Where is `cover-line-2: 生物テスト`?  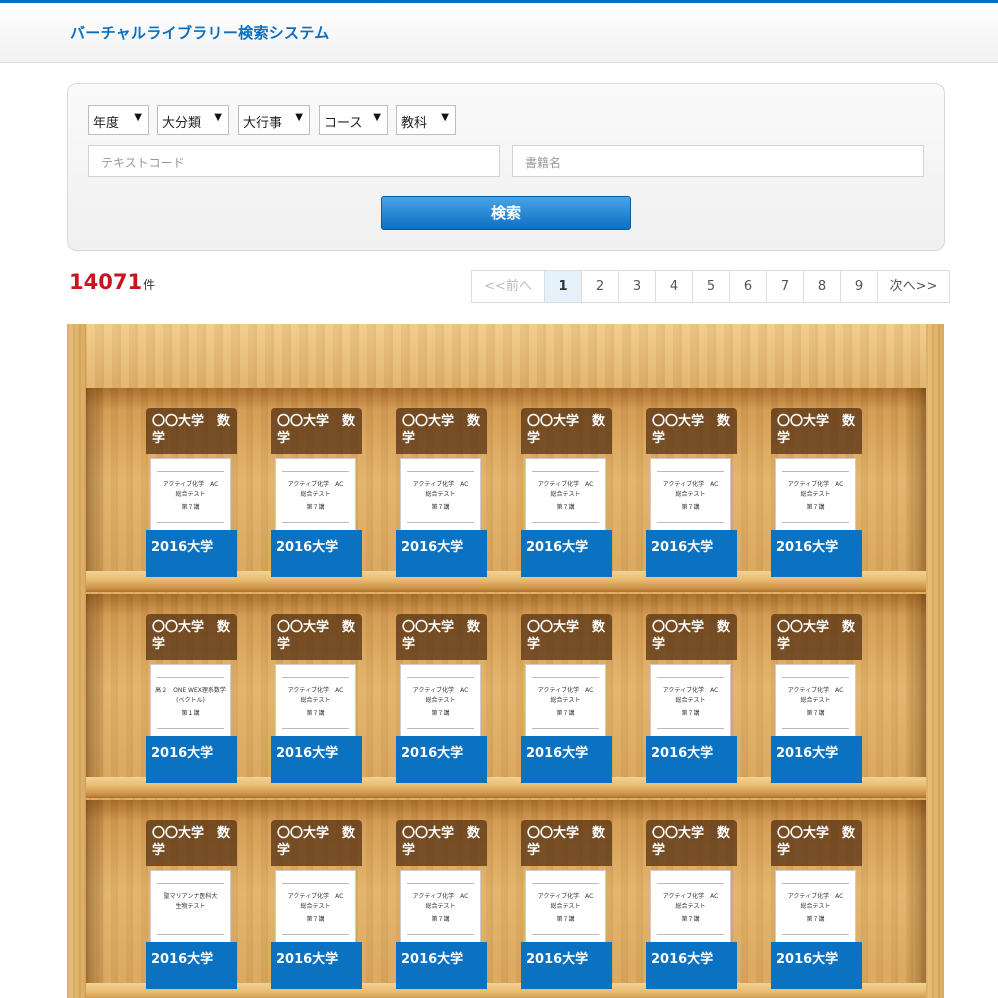
cover-line-2: 生物テスト is located at coordinates (190, 906).